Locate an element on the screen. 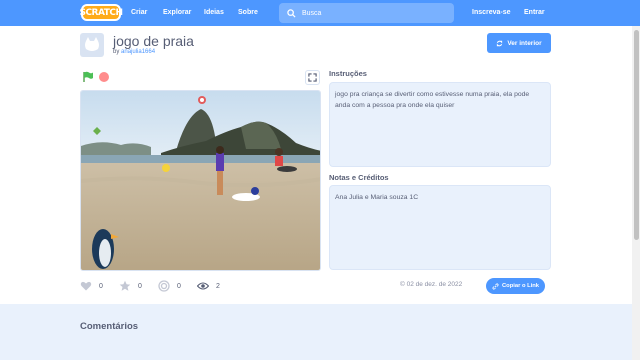 Image resolution: width=640 pixels, height=360 pixels. copy-link-button: Copiar o Link is located at coordinates (515, 286).